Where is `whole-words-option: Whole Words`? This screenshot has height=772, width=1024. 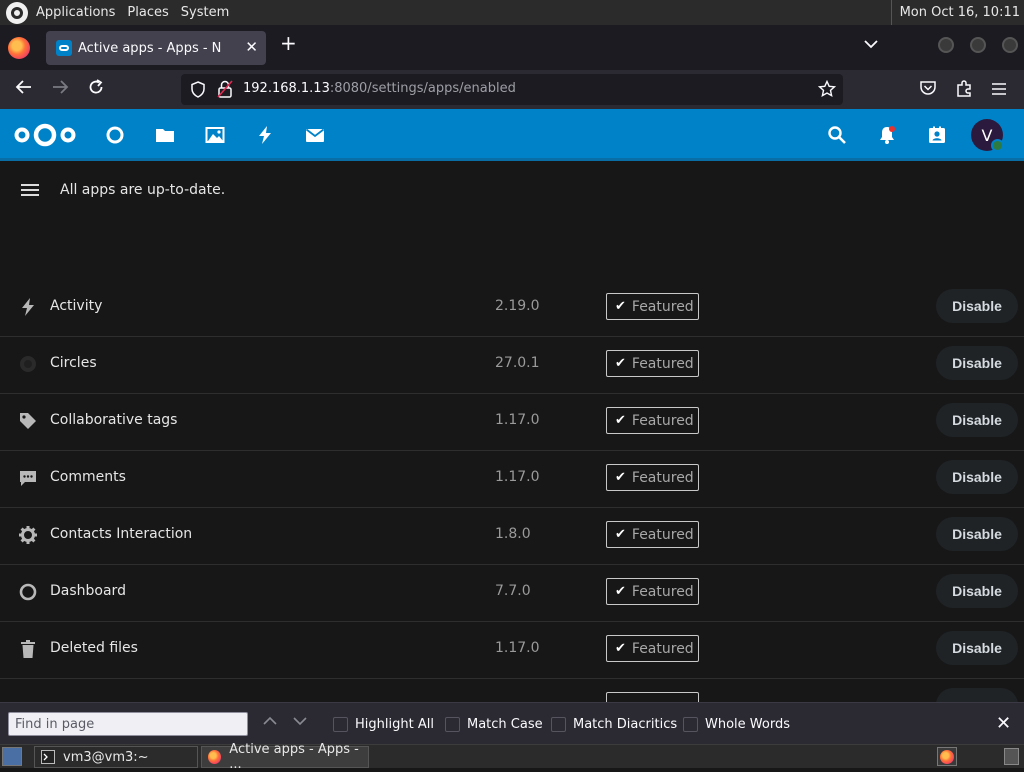 whole-words-option: Whole Words is located at coordinates (736, 724).